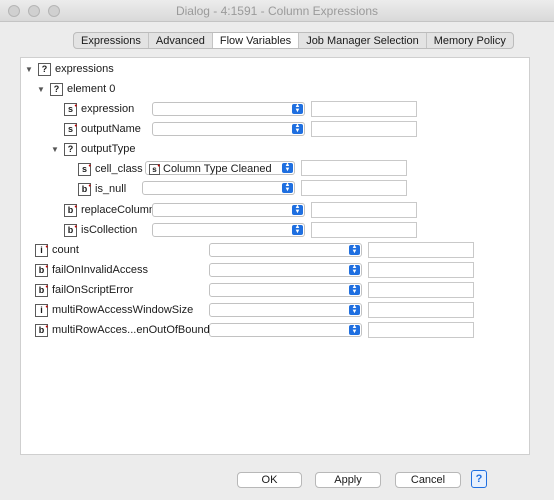 Image resolution: width=554 pixels, height=500 pixels. I want to click on tab-job-manager-selection: Job Manager Selection, so click(363, 40).